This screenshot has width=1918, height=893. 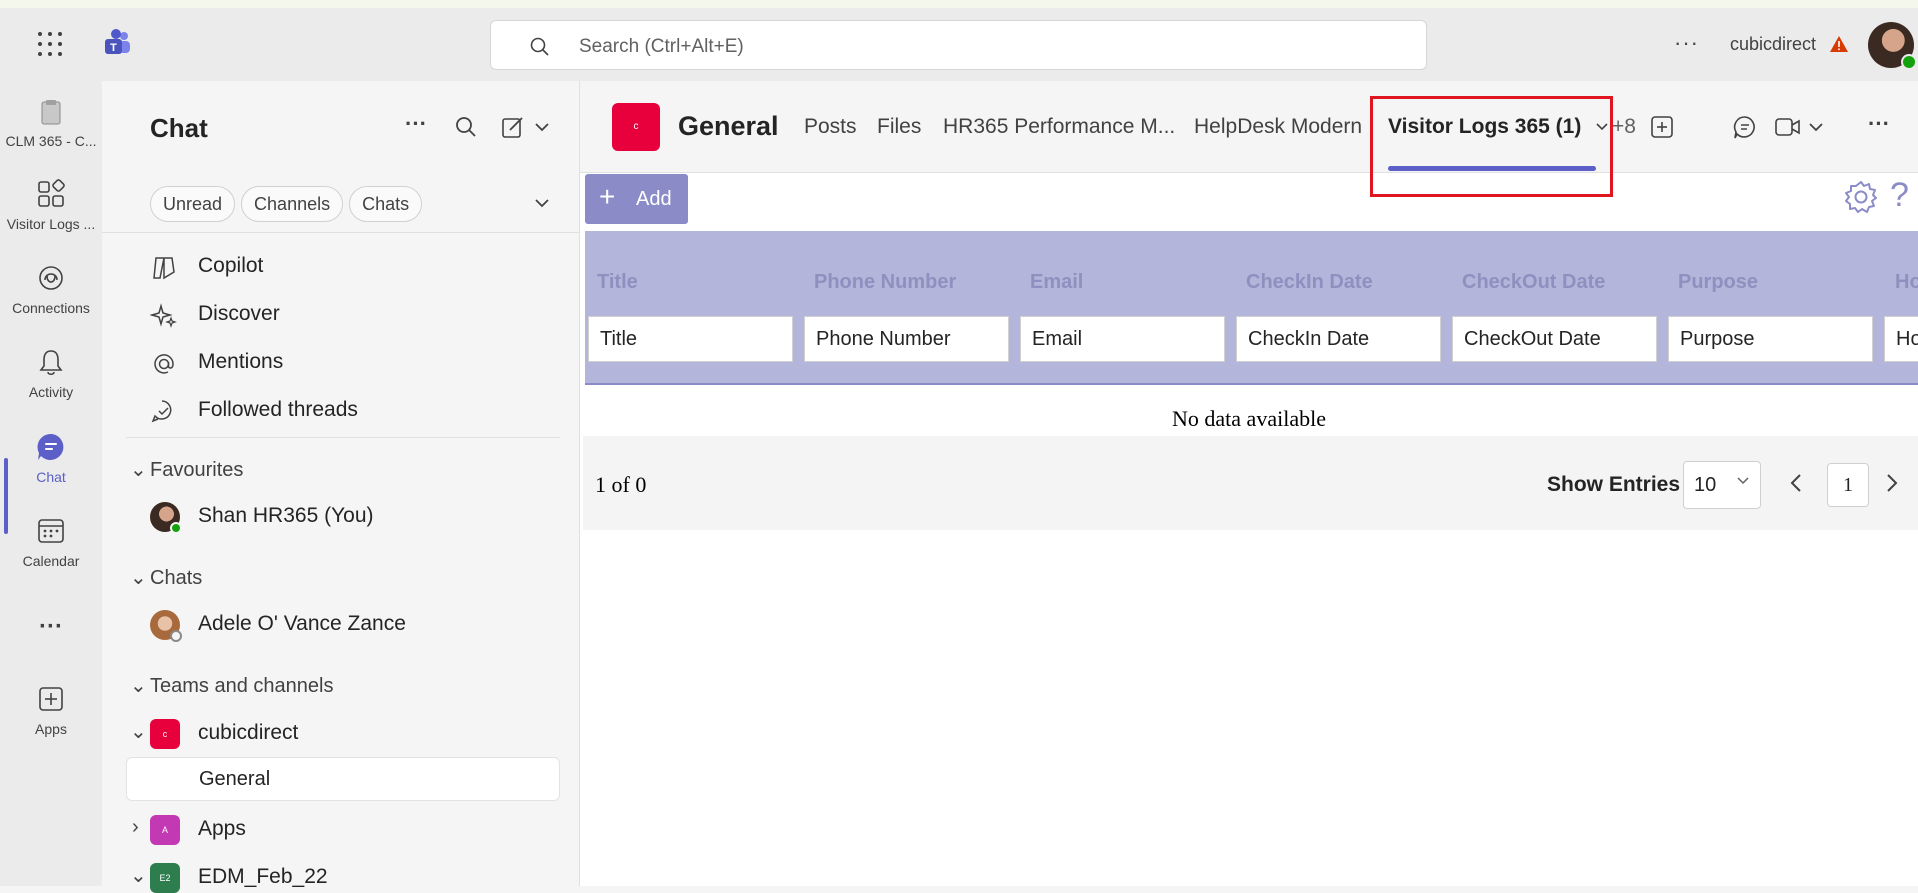 I want to click on section-favourites: ⌄ Favourites, so click(x=186, y=469).